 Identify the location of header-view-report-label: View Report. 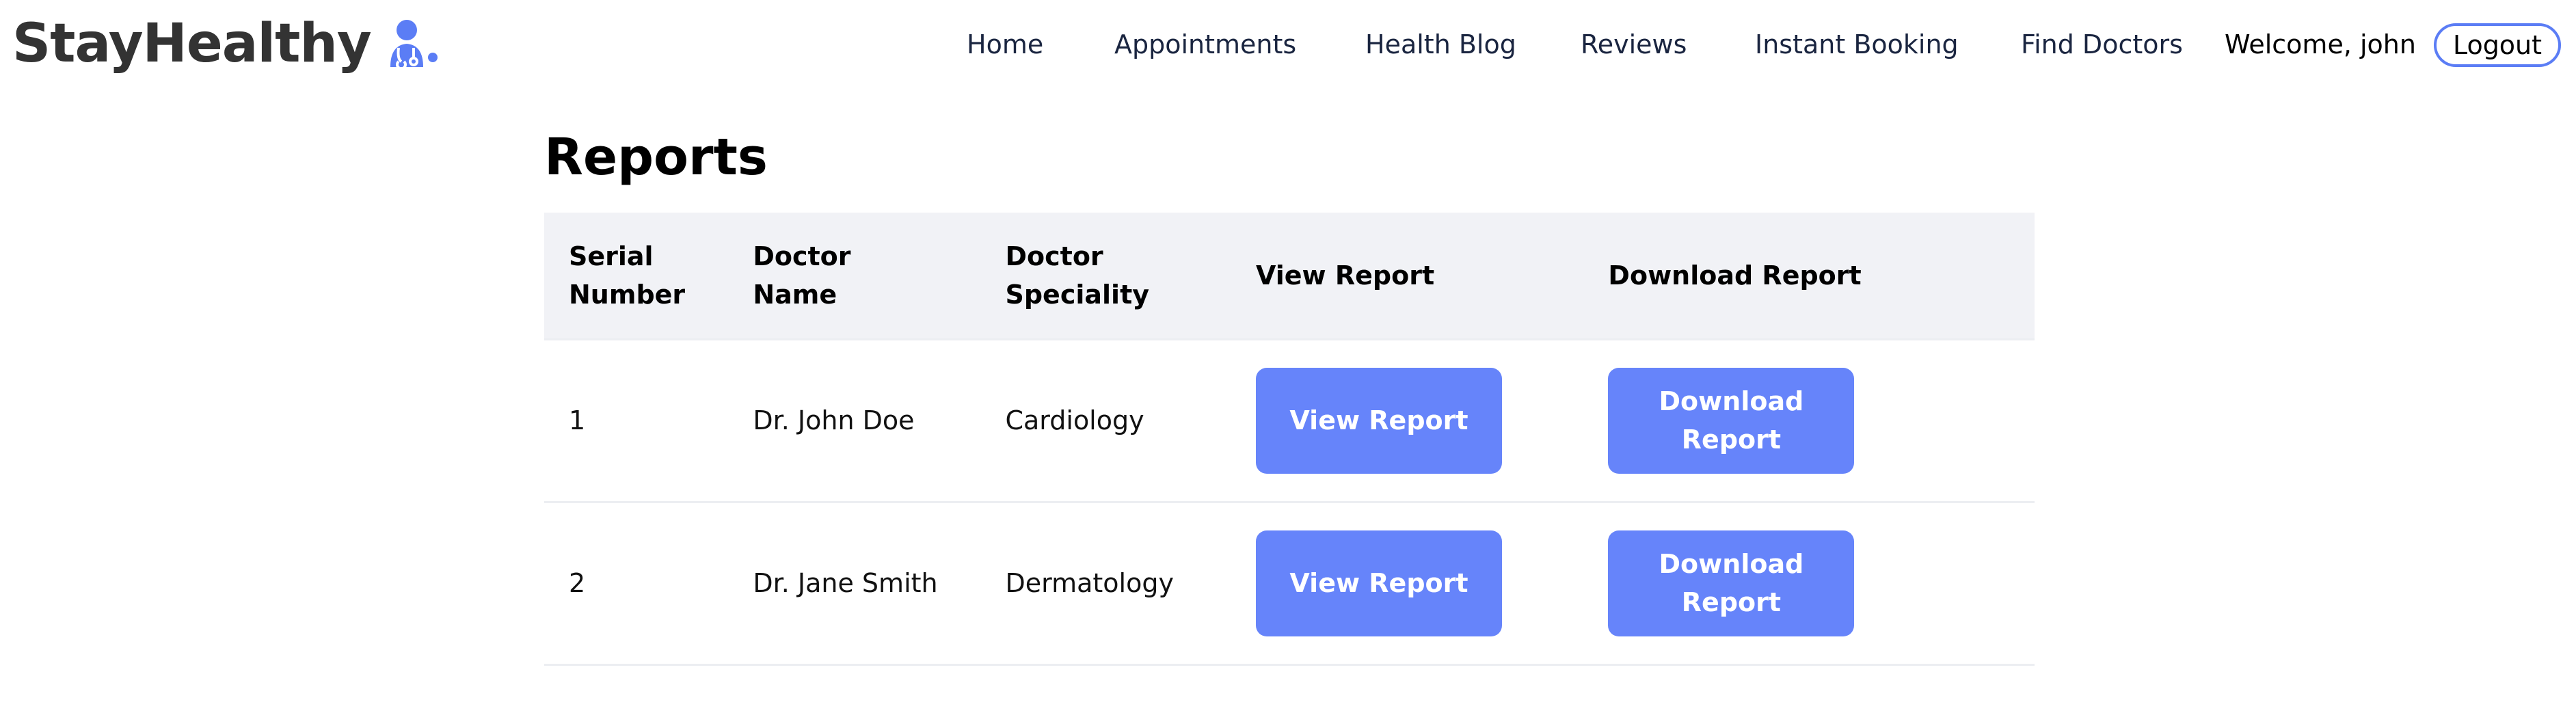
(1345, 275).